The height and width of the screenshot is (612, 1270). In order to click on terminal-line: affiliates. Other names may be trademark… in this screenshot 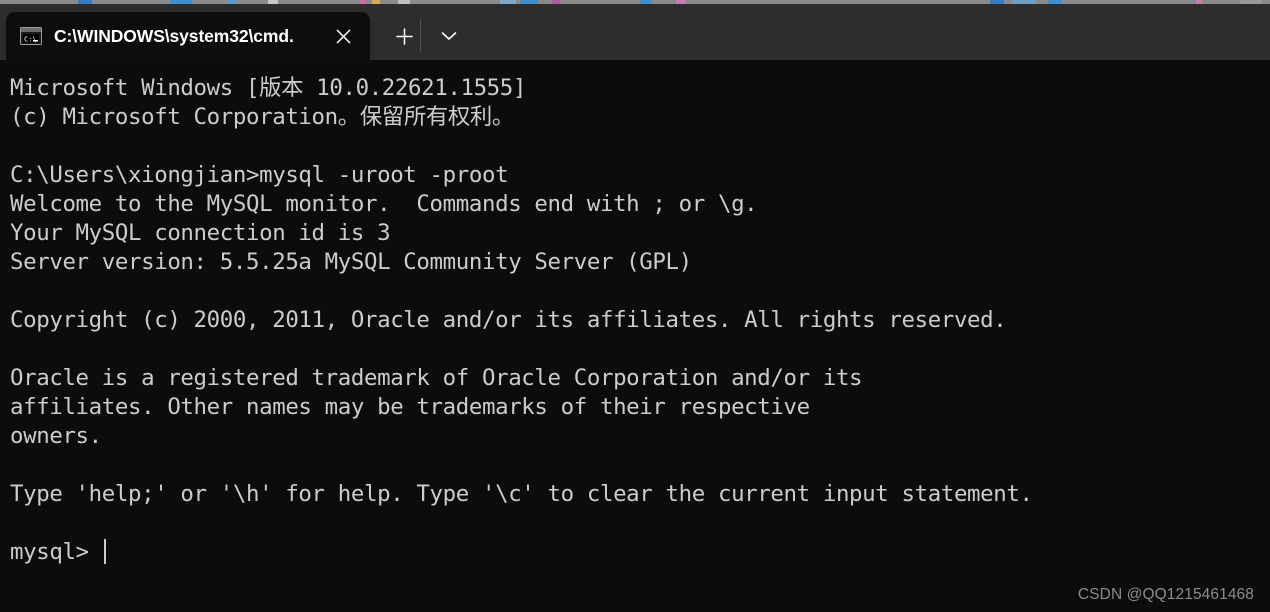, I will do `click(410, 407)`.